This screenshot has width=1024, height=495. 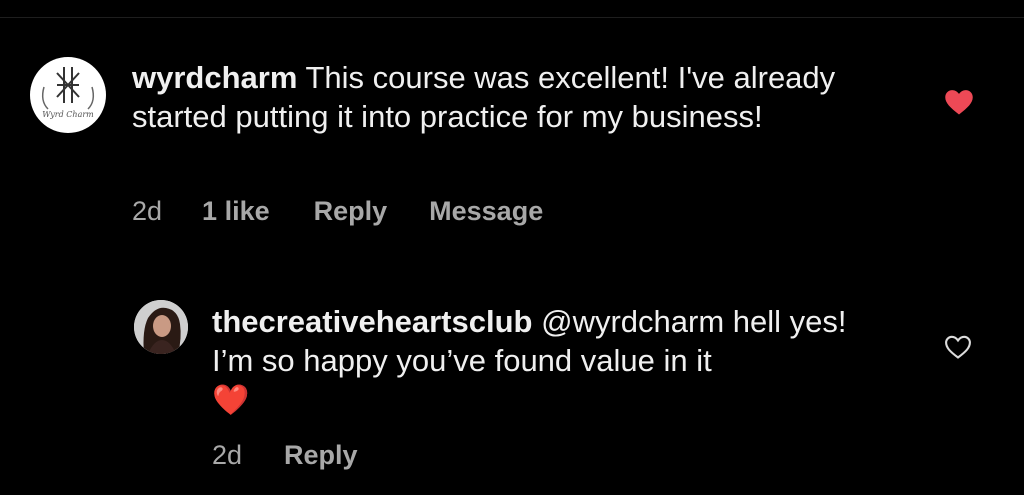 What do you see at coordinates (68, 114) in the screenshot?
I see `svg-text: Wyrd Charm` at bounding box center [68, 114].